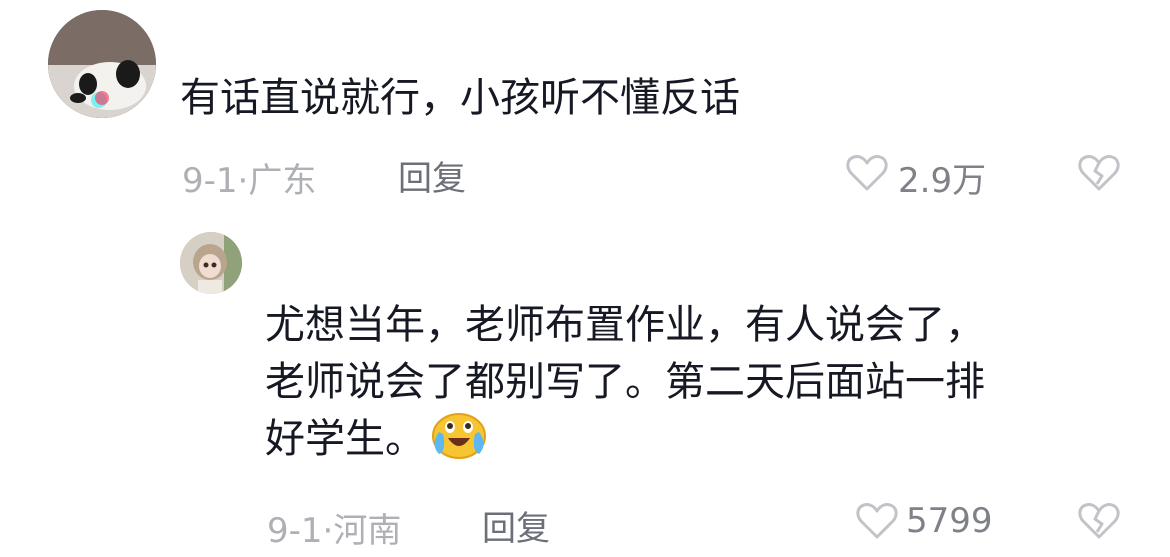 Image resolution: width=1170 pixels, height=557 pixels. What do you see at coordinates (282, 181) in the screenshot?
I see `comment-location: 广东` at bounding box center [282, 181].